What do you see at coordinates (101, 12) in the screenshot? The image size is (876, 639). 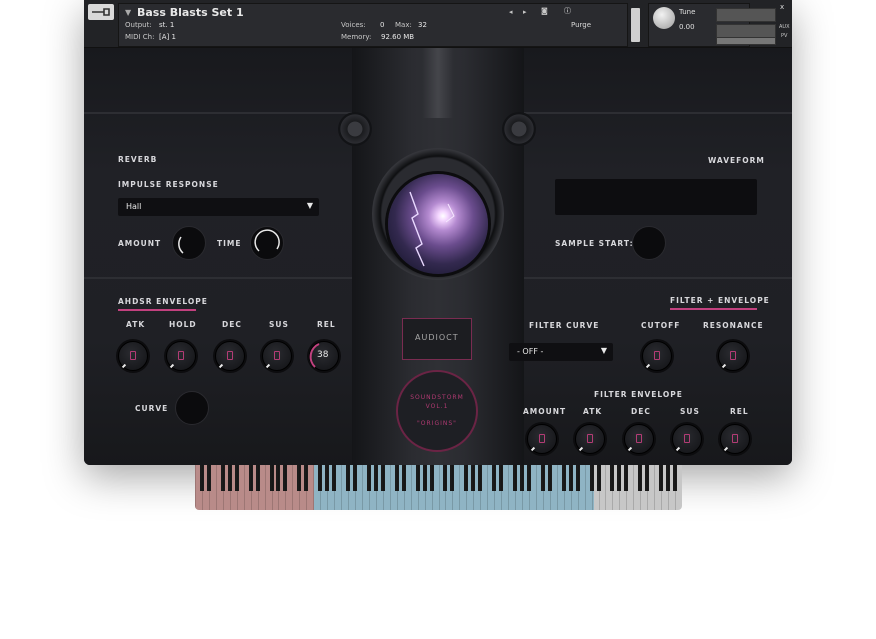 I see `wrench-icon` at bounding box center [101, 12].